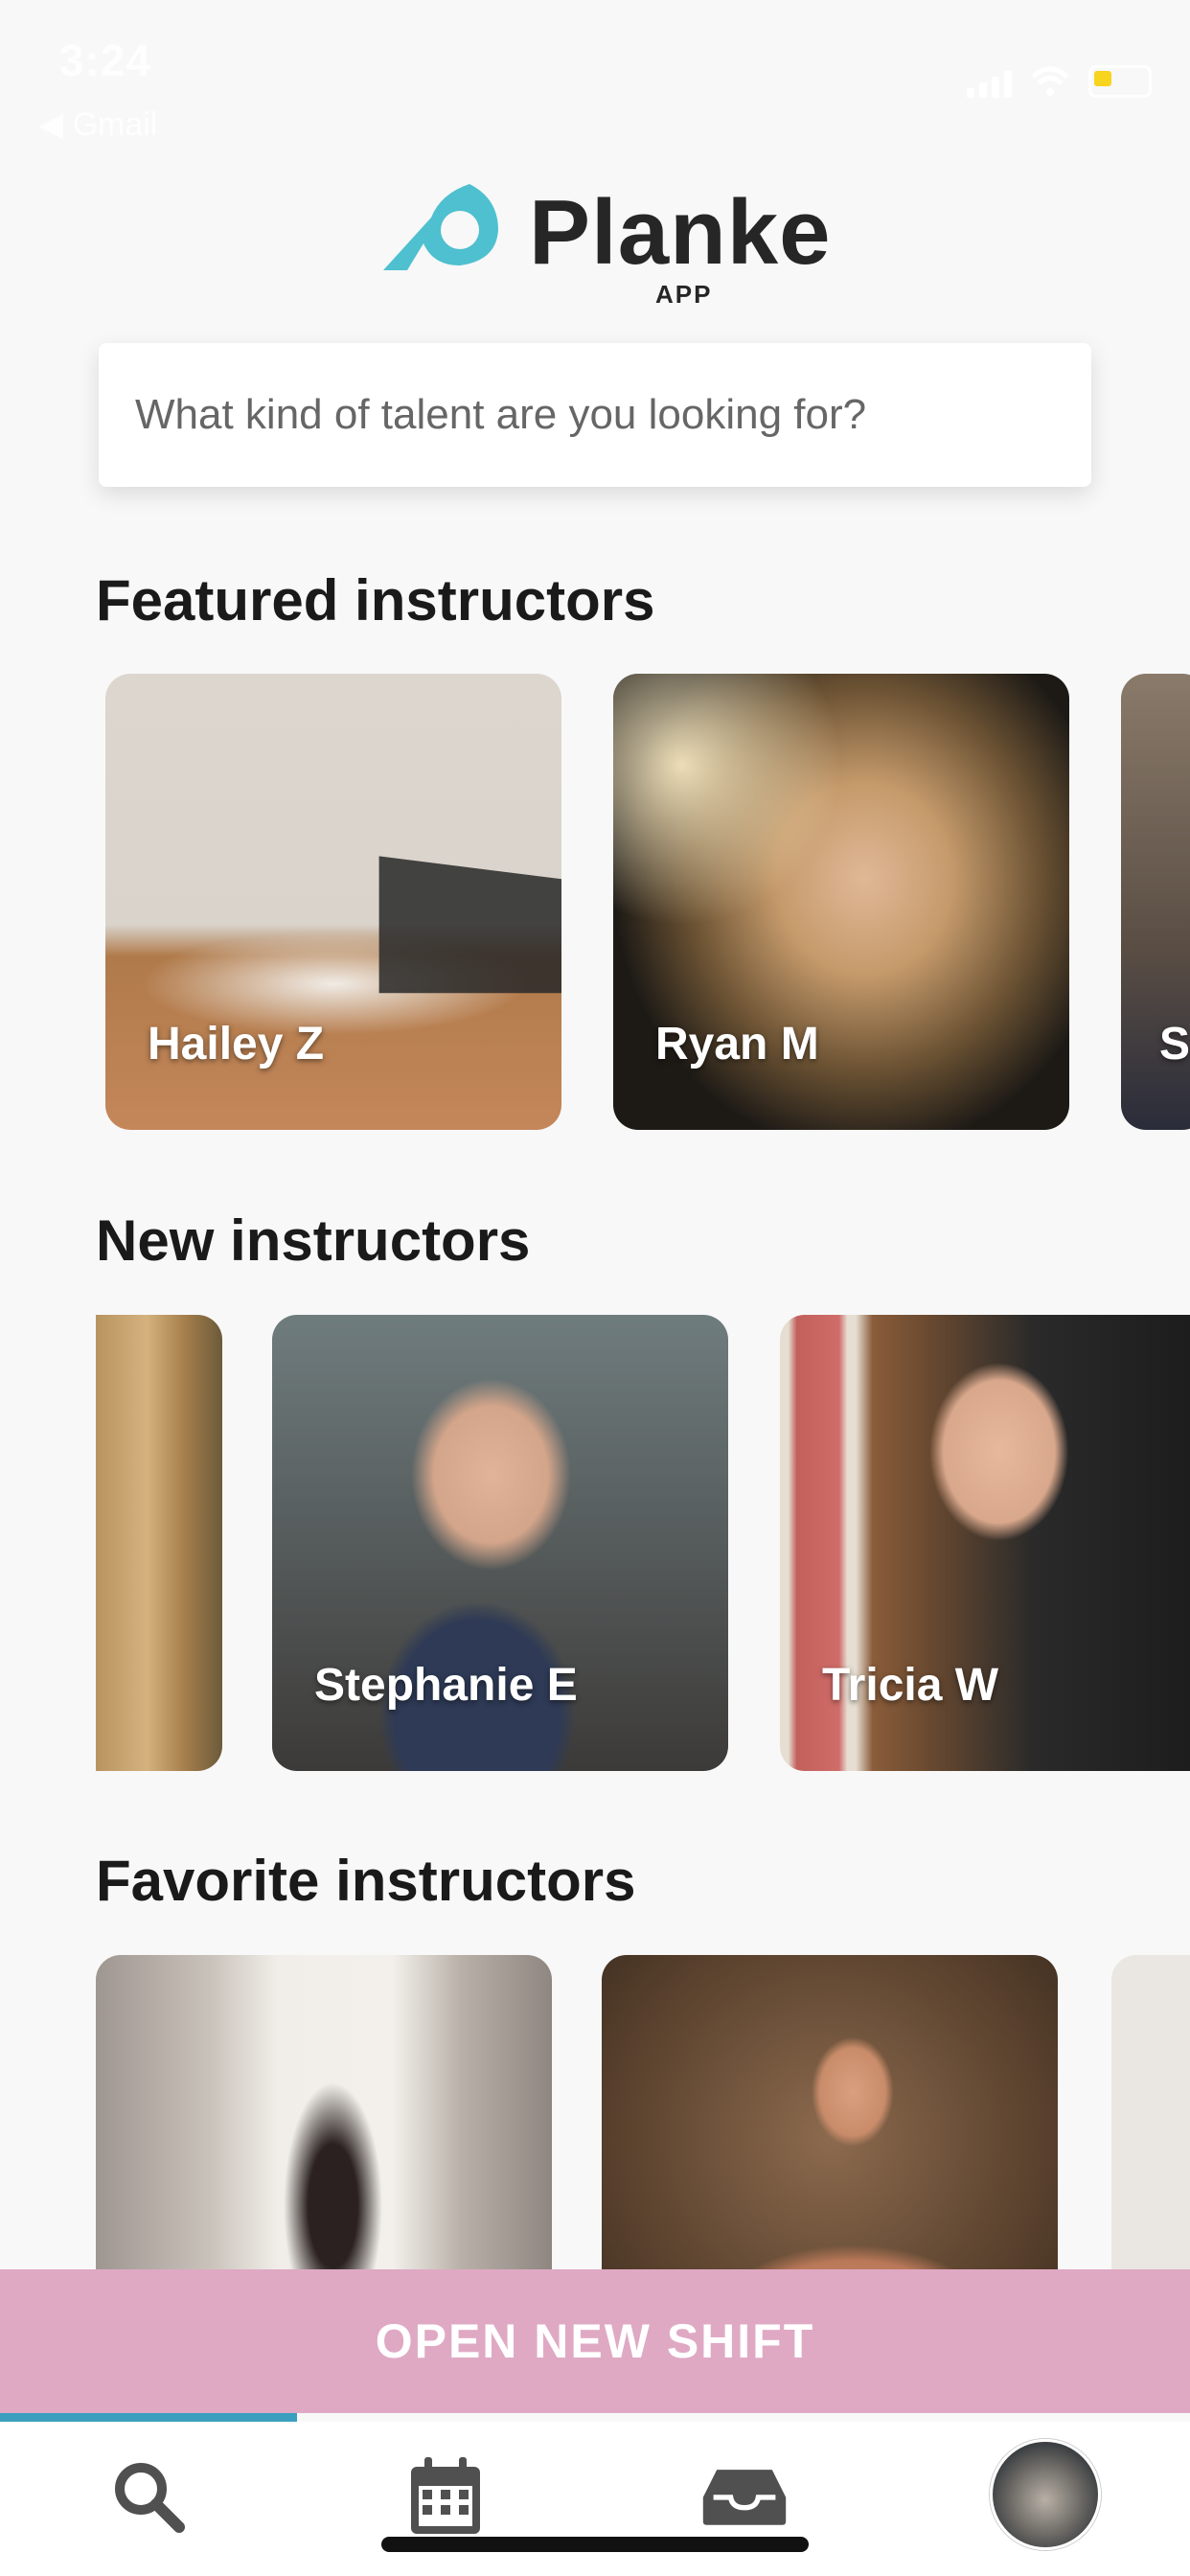  I want to click on calendar-icon, so click(445, 2495).